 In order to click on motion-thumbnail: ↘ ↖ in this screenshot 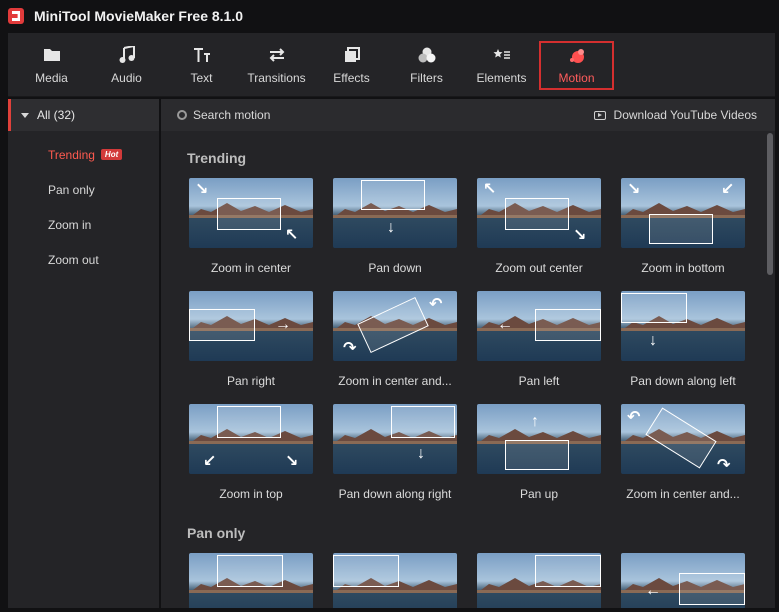, I will do `click(251, 213)`.